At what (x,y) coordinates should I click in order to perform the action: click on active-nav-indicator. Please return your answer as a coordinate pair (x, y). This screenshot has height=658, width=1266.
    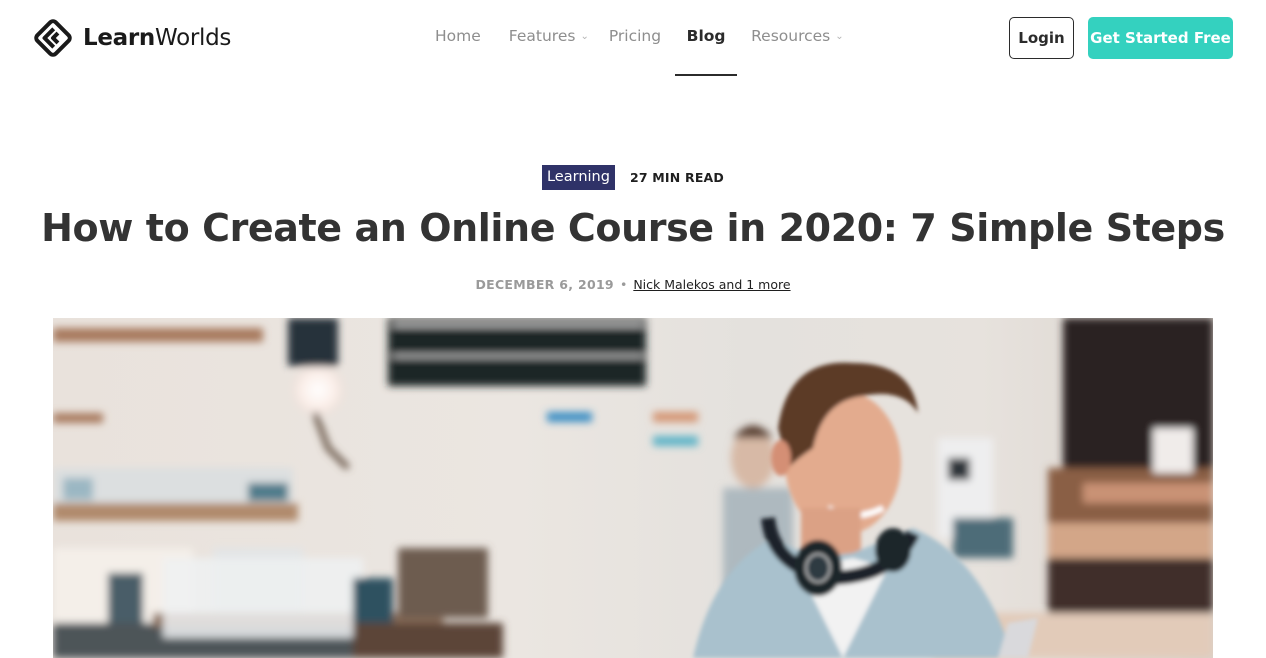
    Looking at the image, I should click on (706, 75).